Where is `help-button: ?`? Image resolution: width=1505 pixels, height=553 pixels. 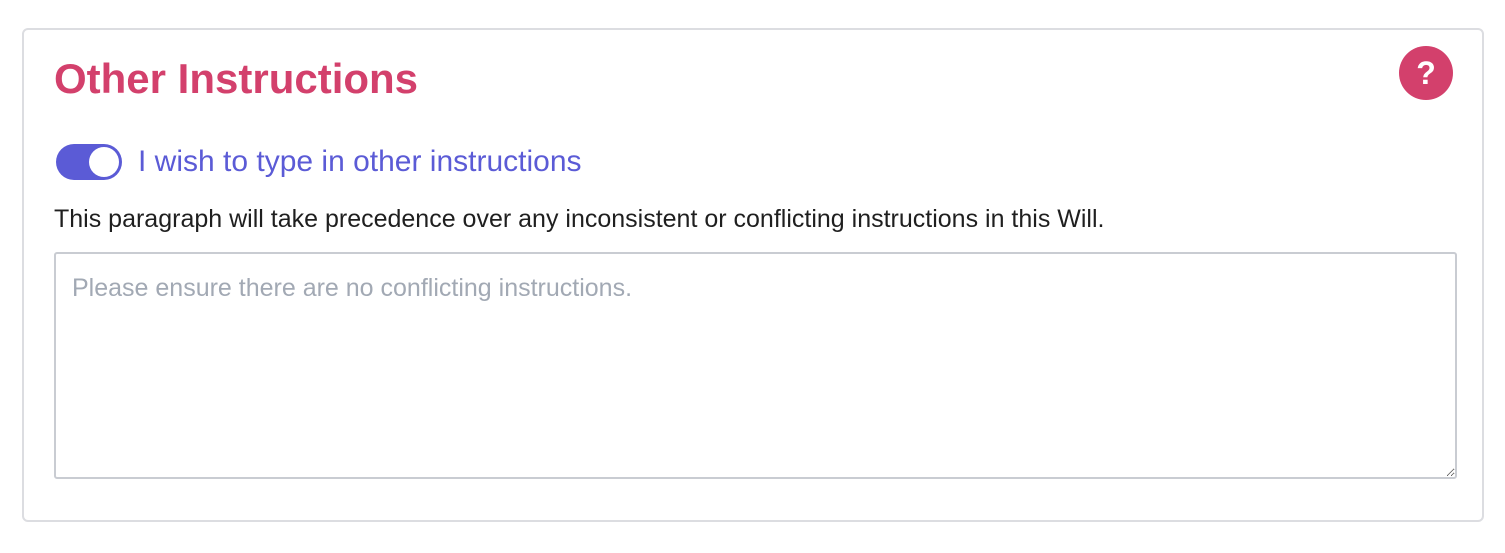 help-button: ? is located at coordinates (1426, 73).